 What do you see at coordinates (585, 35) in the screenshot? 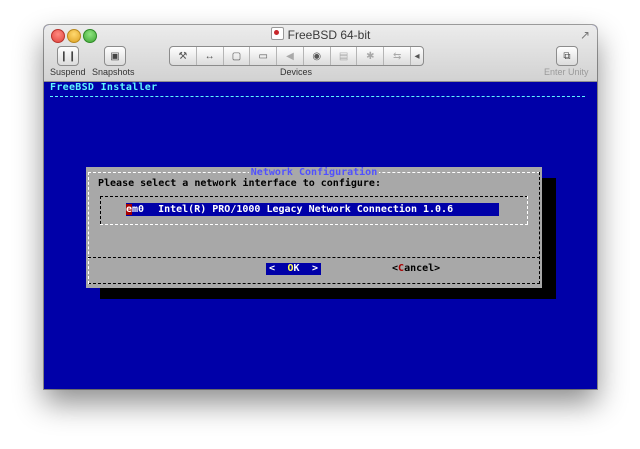
I see `fullscreen-icon: ↗` at bounding box center [585, 35].